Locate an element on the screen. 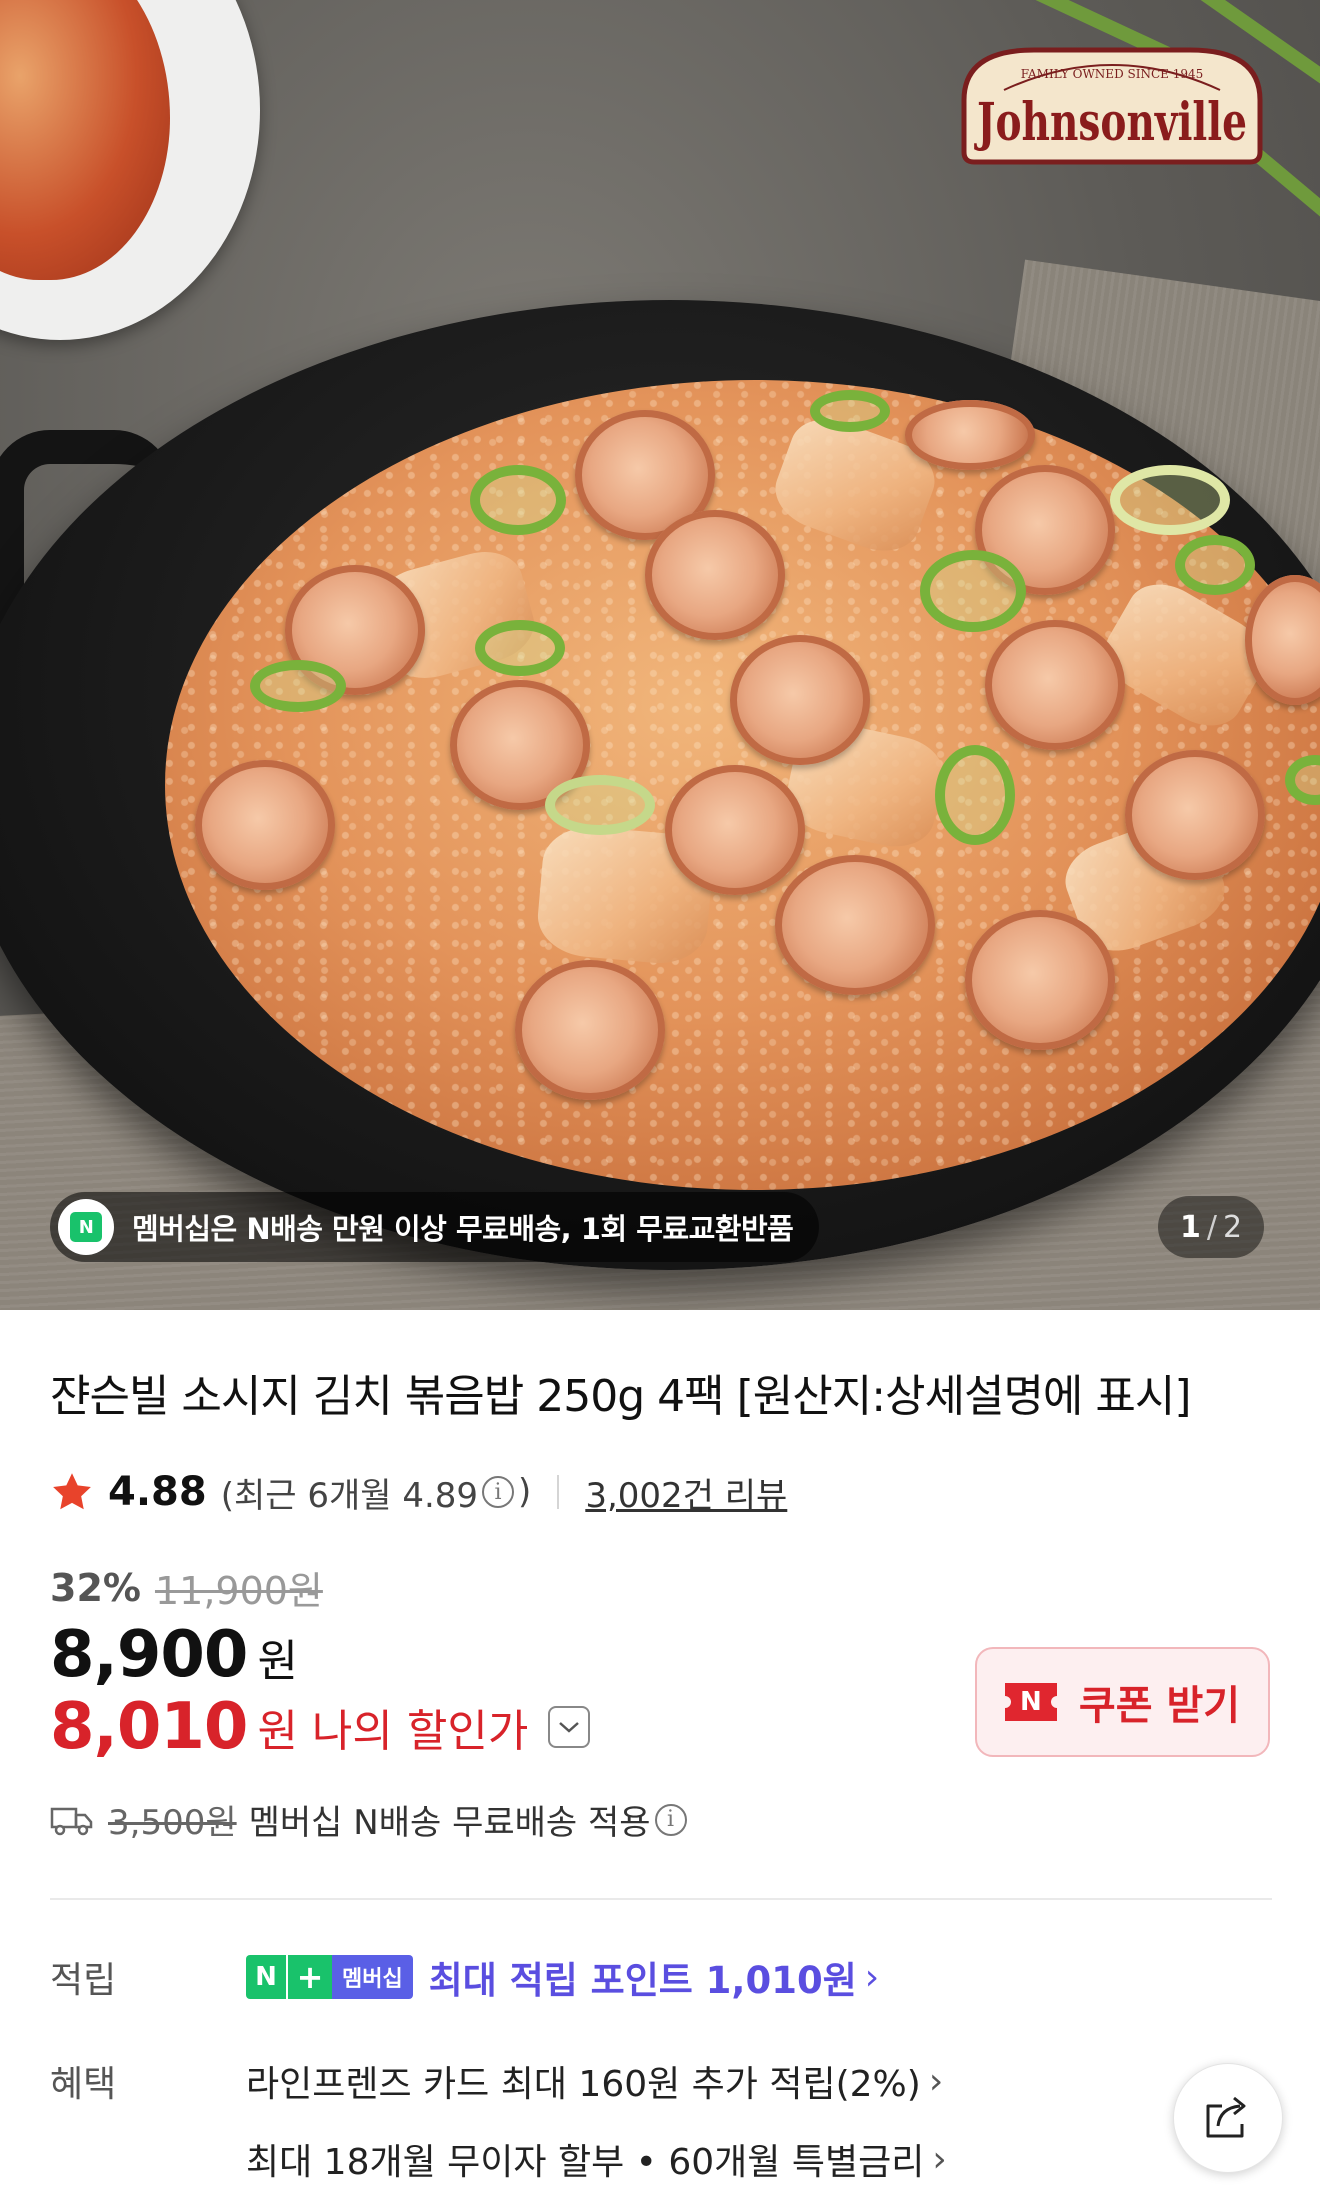 Image resolution: width=1320 pixels, height=2207 pixels. naver-plus-membership-badge: N + 멤버십 is located at coordinates (329, 1977).